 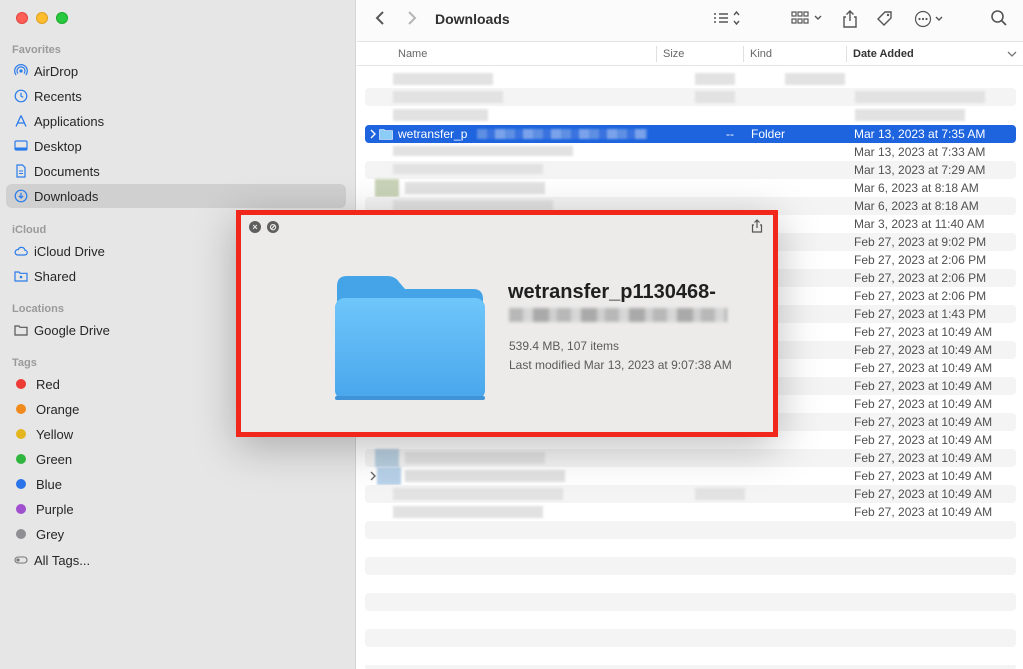 What do you see at coordinates (673, 54) in the screenshot?
I see `column-size: Size` at bounding box center [673, 54].